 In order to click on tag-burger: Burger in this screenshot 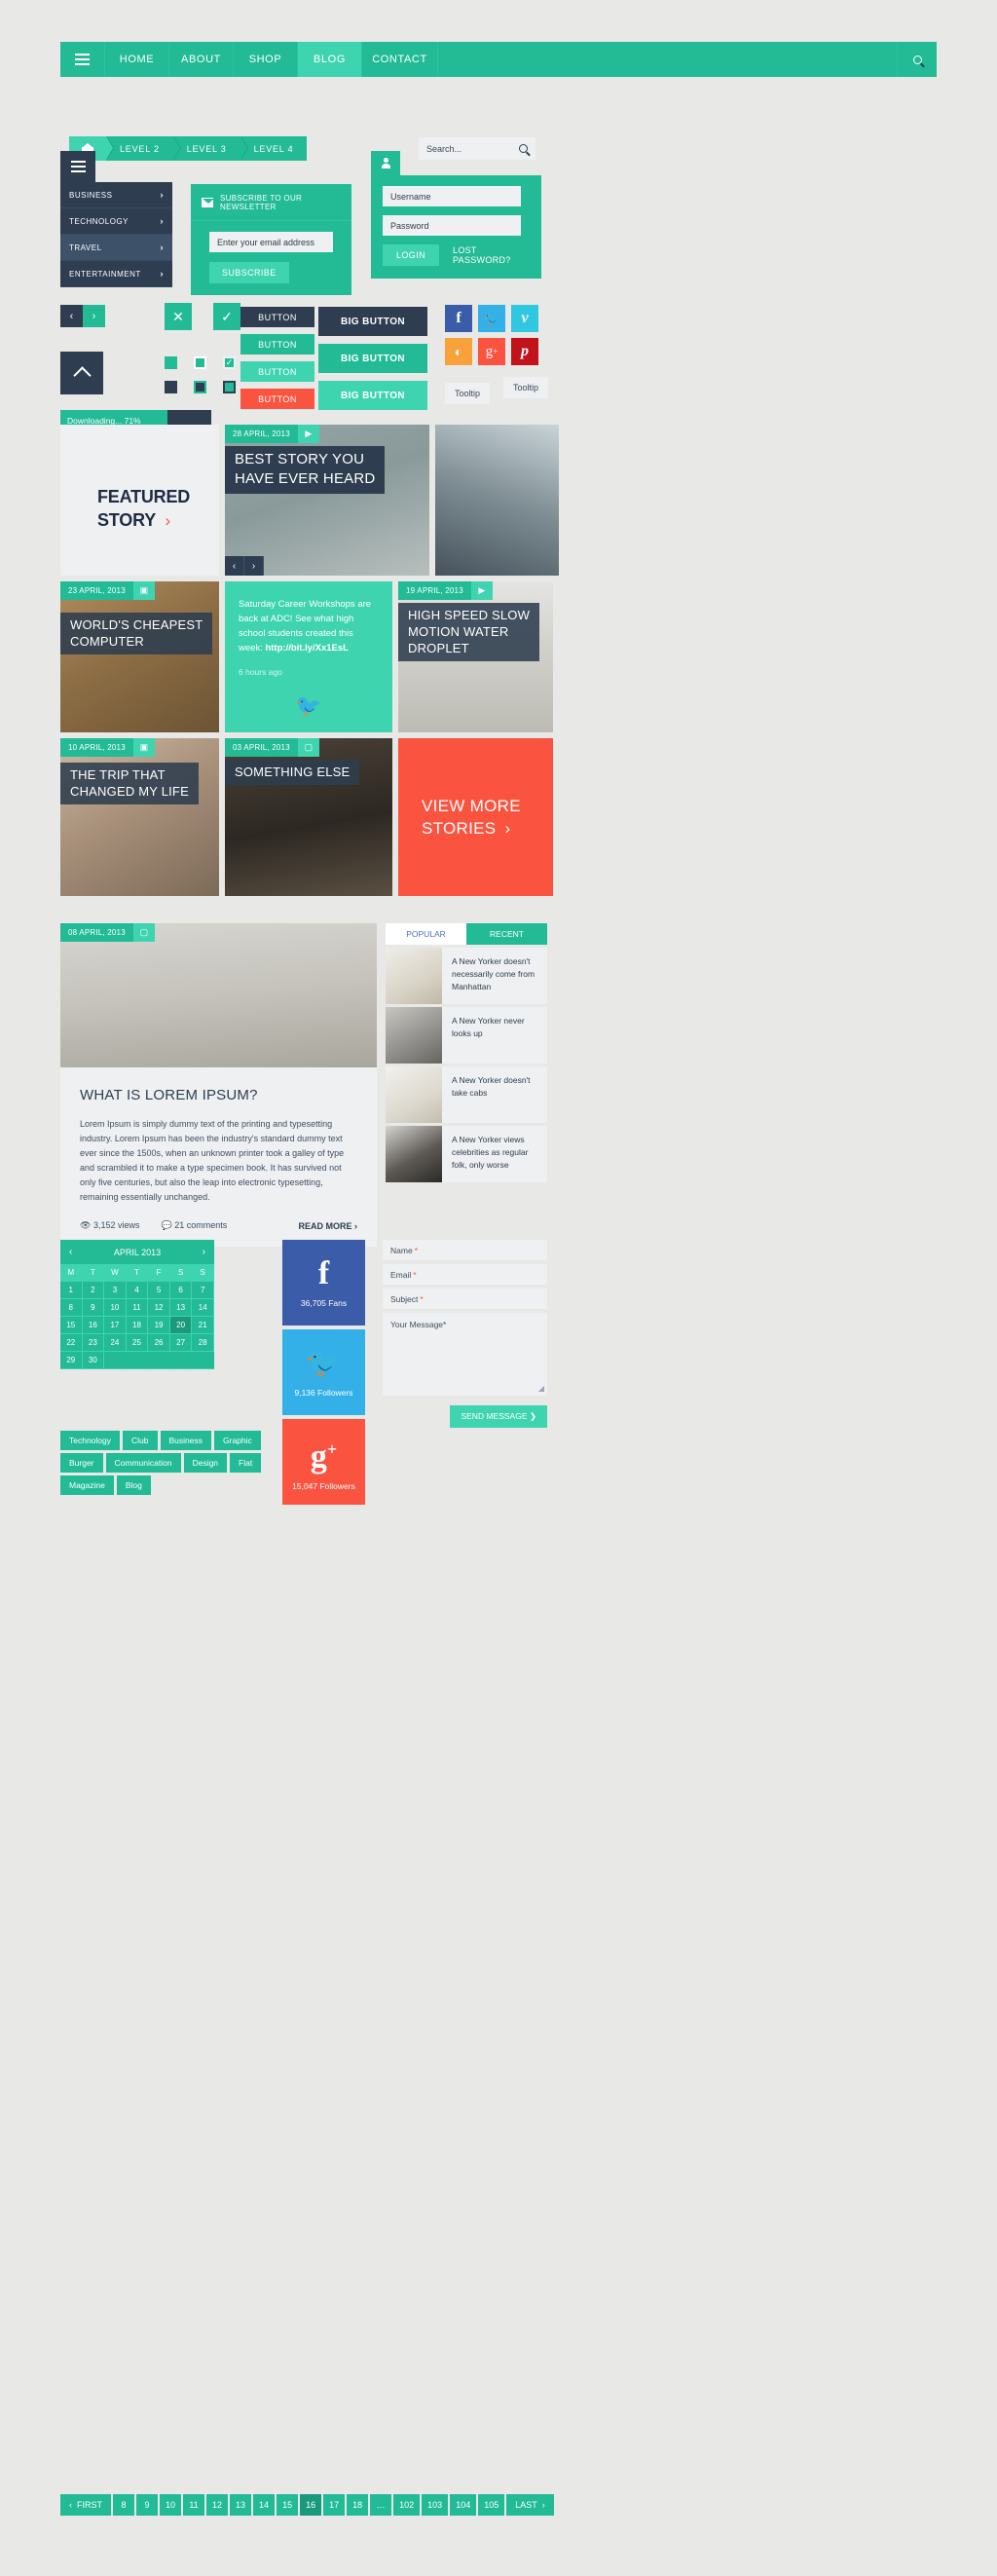, I will do `click(81, 1463)`.